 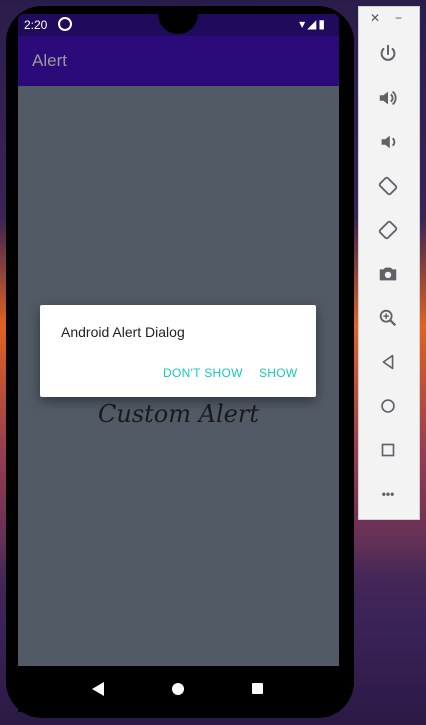 I want to click on rotate-right-icon, so click(x=388, y=230).